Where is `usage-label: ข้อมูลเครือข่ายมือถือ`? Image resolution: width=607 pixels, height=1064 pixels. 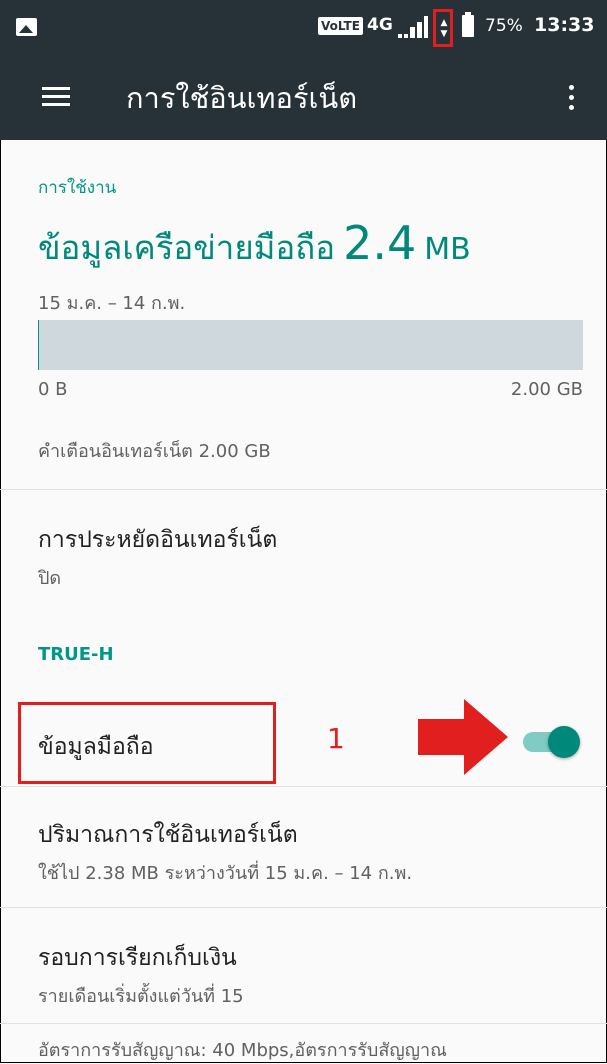
usage-label: ข้อมูลเครือข่ายมือถือ is located at coordinates (187, 247).